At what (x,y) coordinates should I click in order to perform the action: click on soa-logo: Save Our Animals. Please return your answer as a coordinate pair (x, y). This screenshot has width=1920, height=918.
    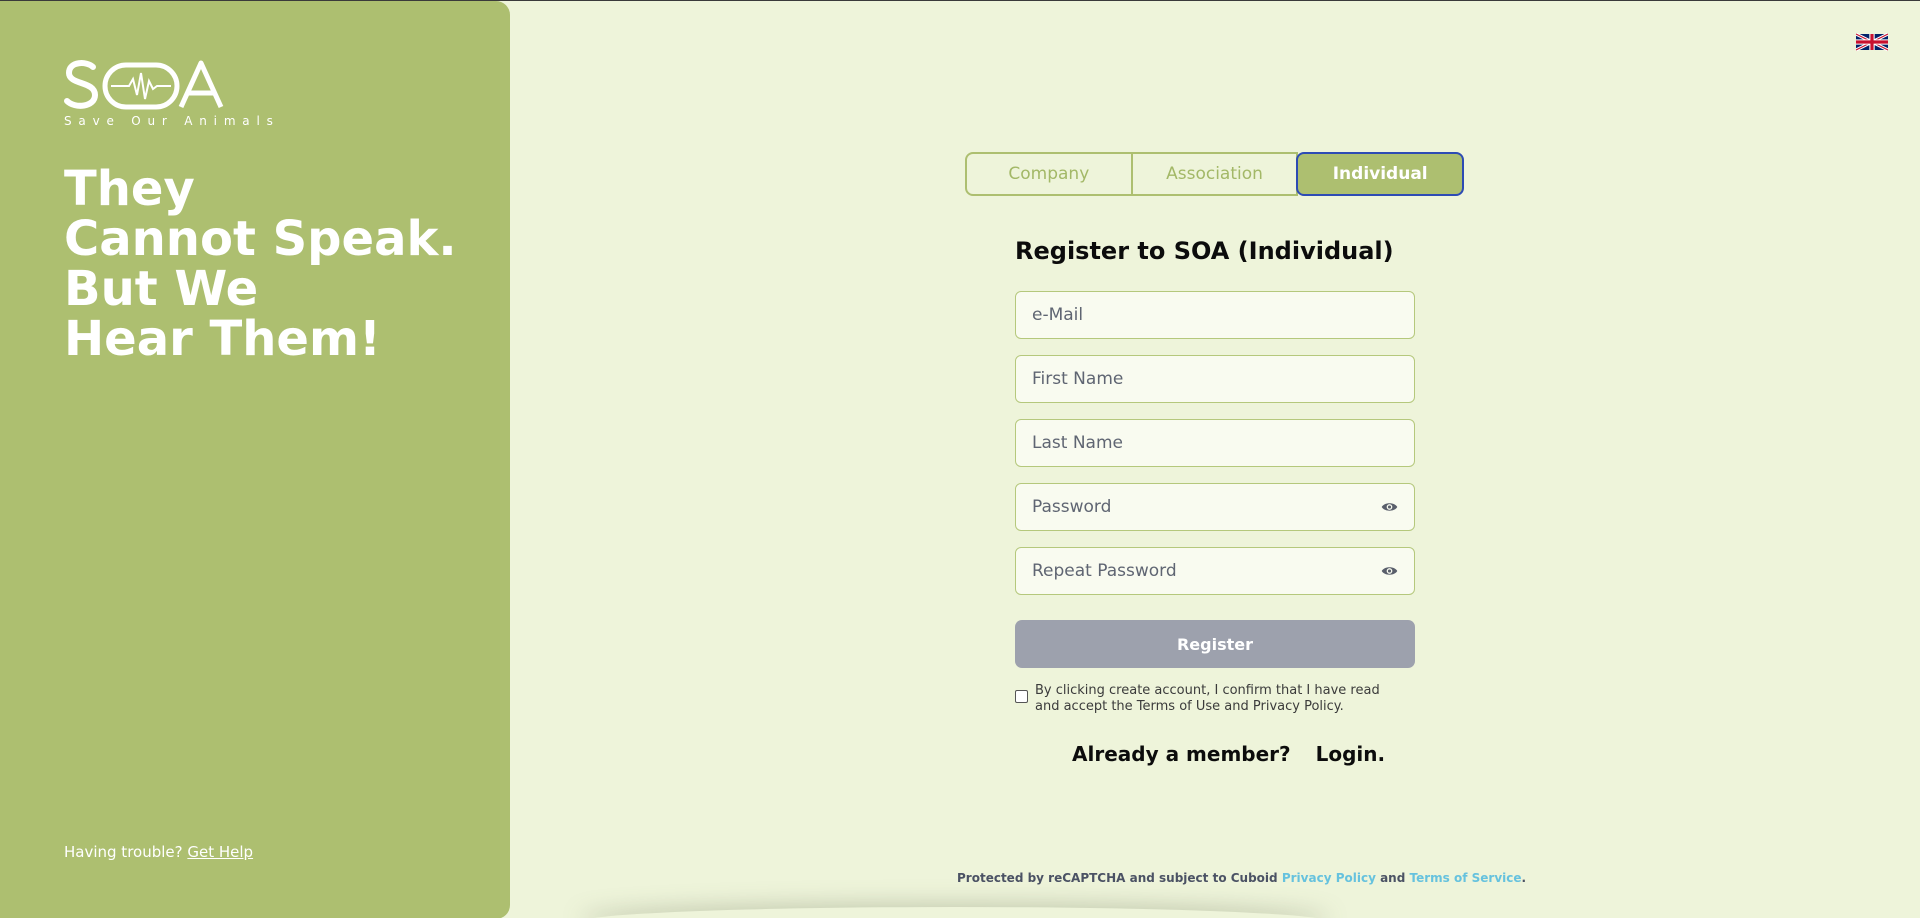
    Looking at the image, I should click on (168, 91).